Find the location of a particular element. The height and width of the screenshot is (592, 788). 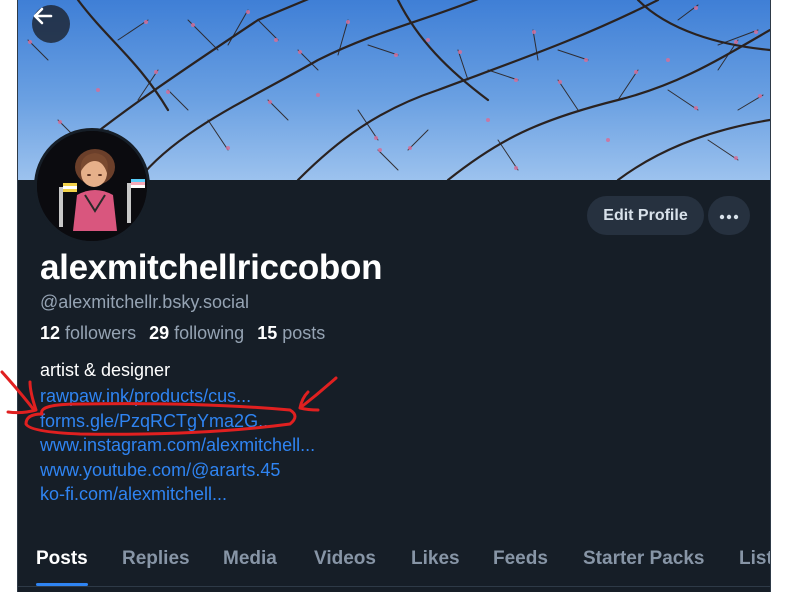

edit-profile-button: Edit Profile is located at coordinates (645, 215).